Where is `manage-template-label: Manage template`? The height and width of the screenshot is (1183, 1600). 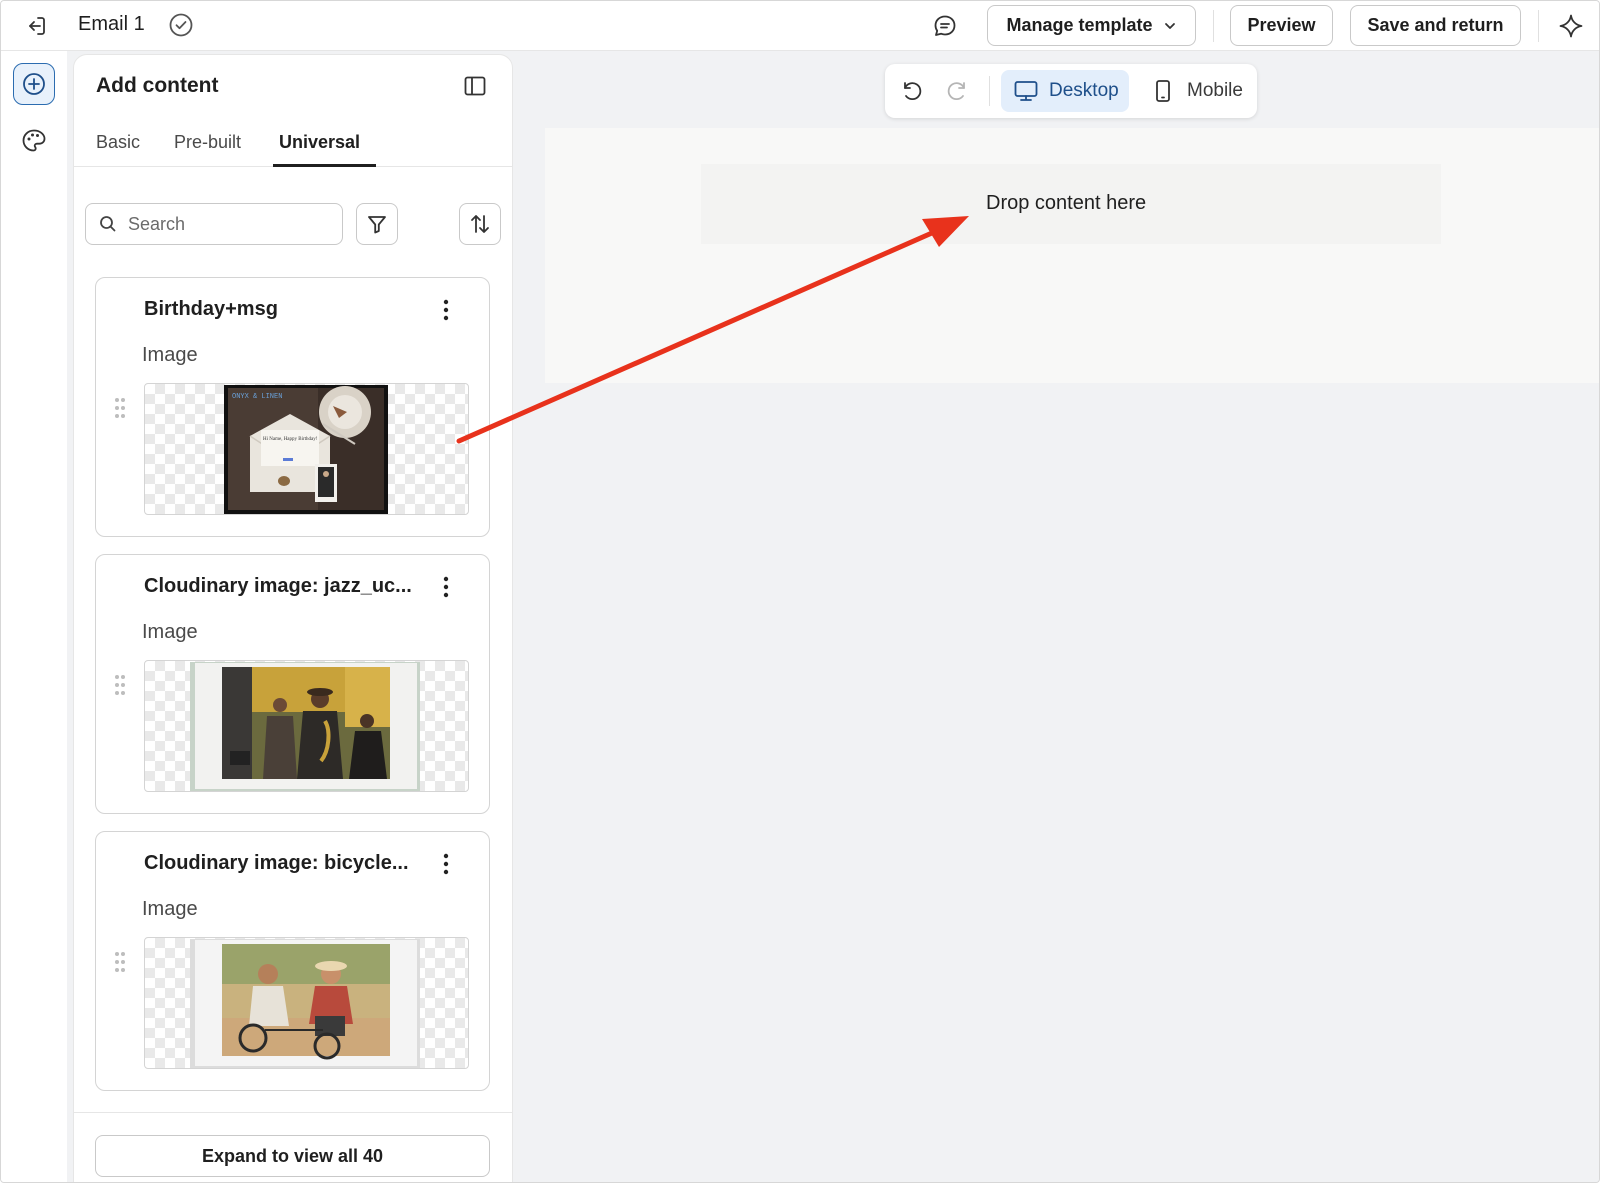
manage-template-label: Manage template is located at coordinates (1079, 25).